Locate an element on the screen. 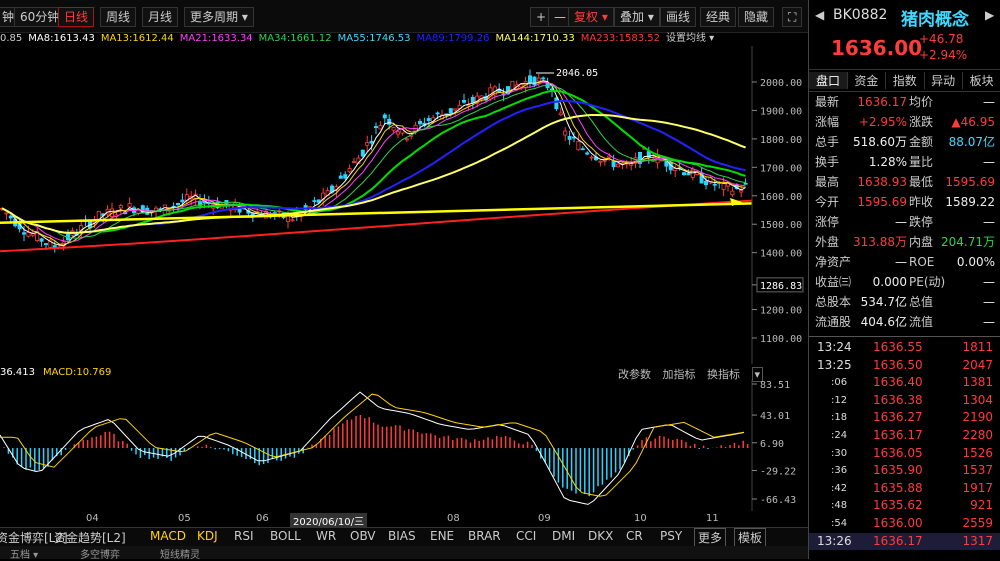 Image resolution: width=1000 pixels, height=561 pixels. indicator-tab: RSI is located at coordinates (244, 536).